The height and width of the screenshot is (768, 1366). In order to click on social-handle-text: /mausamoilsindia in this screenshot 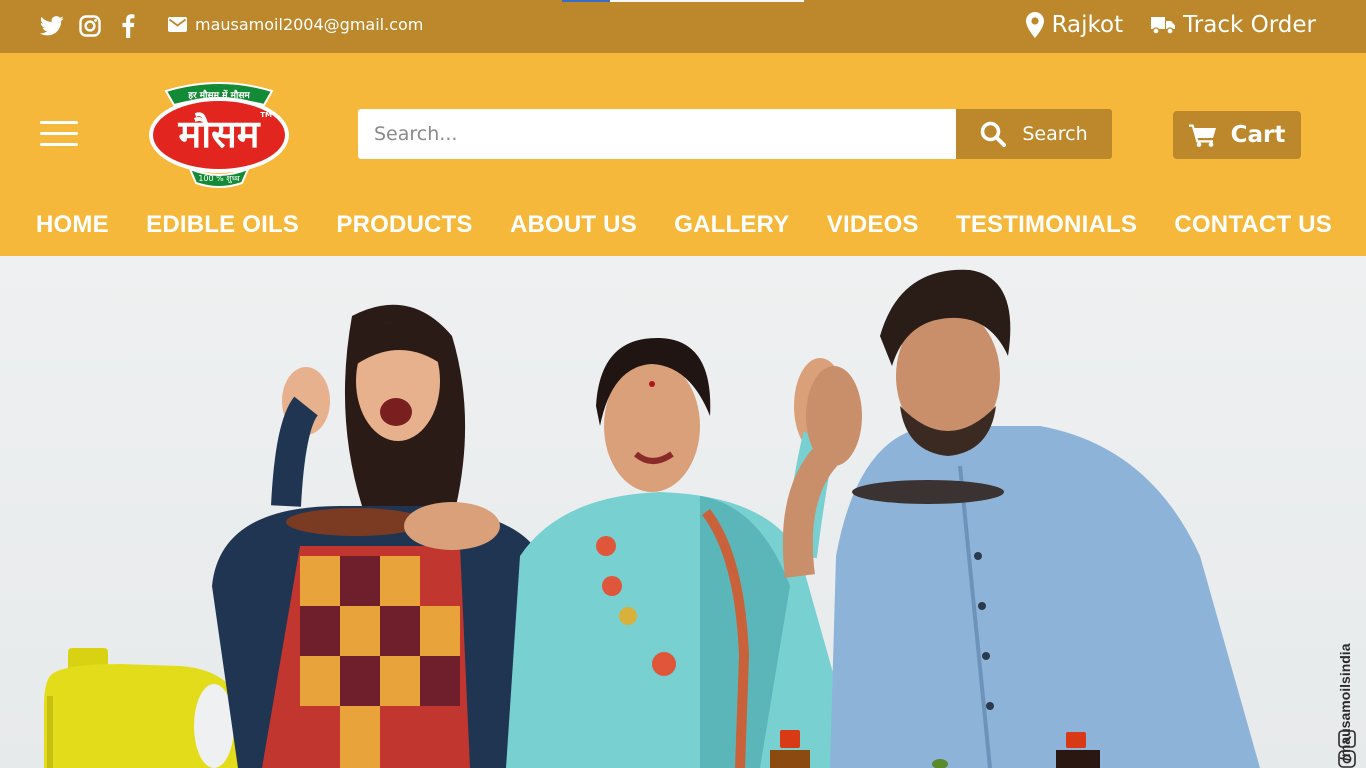, I will do `click(1345, 702)`.